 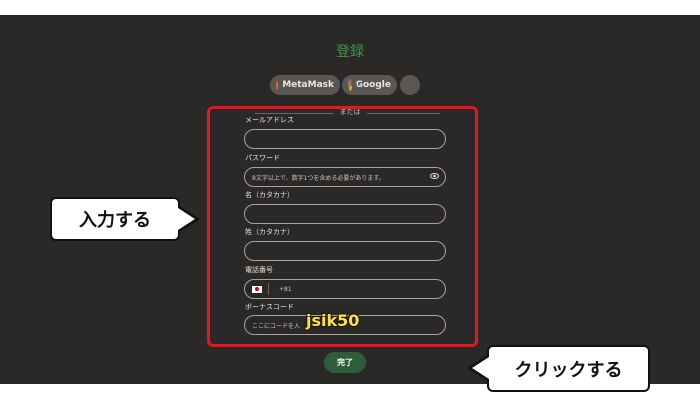 I want to click on metamask-button: MetaMask, so click(x=305, y=85).